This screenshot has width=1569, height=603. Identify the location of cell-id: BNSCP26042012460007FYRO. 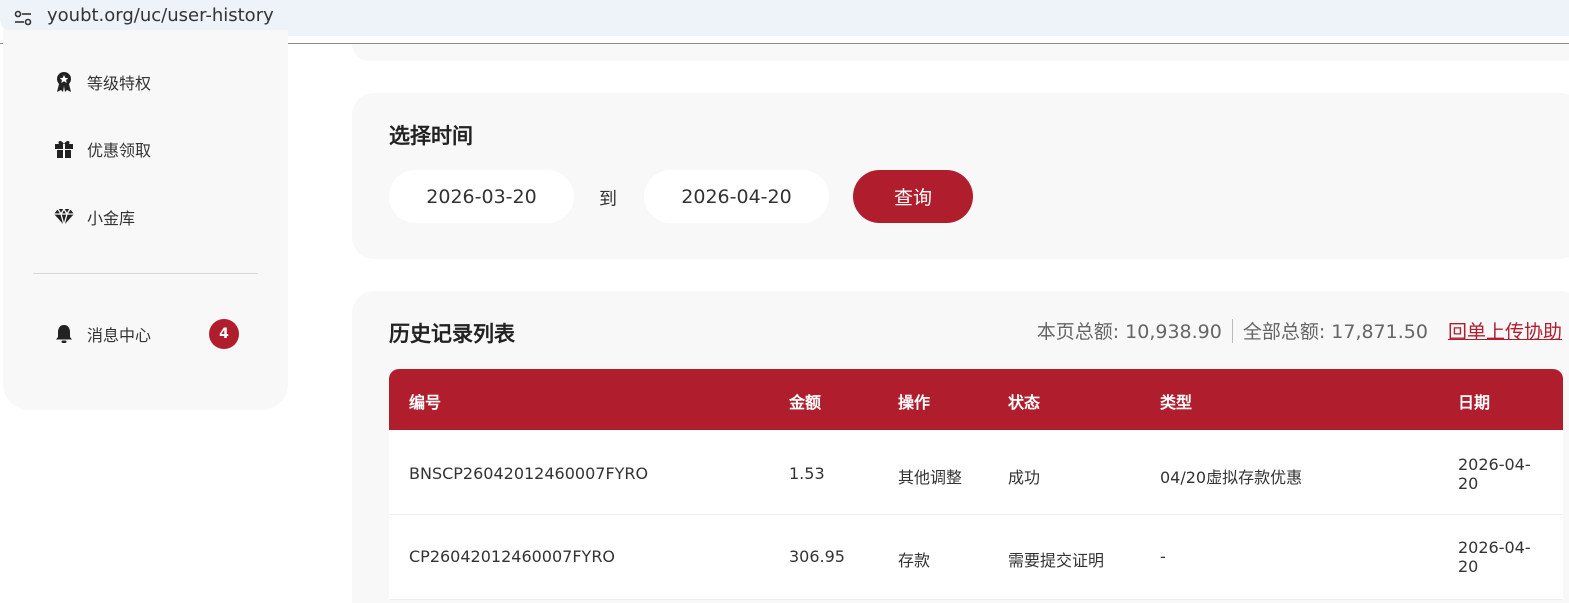
(529, 473).